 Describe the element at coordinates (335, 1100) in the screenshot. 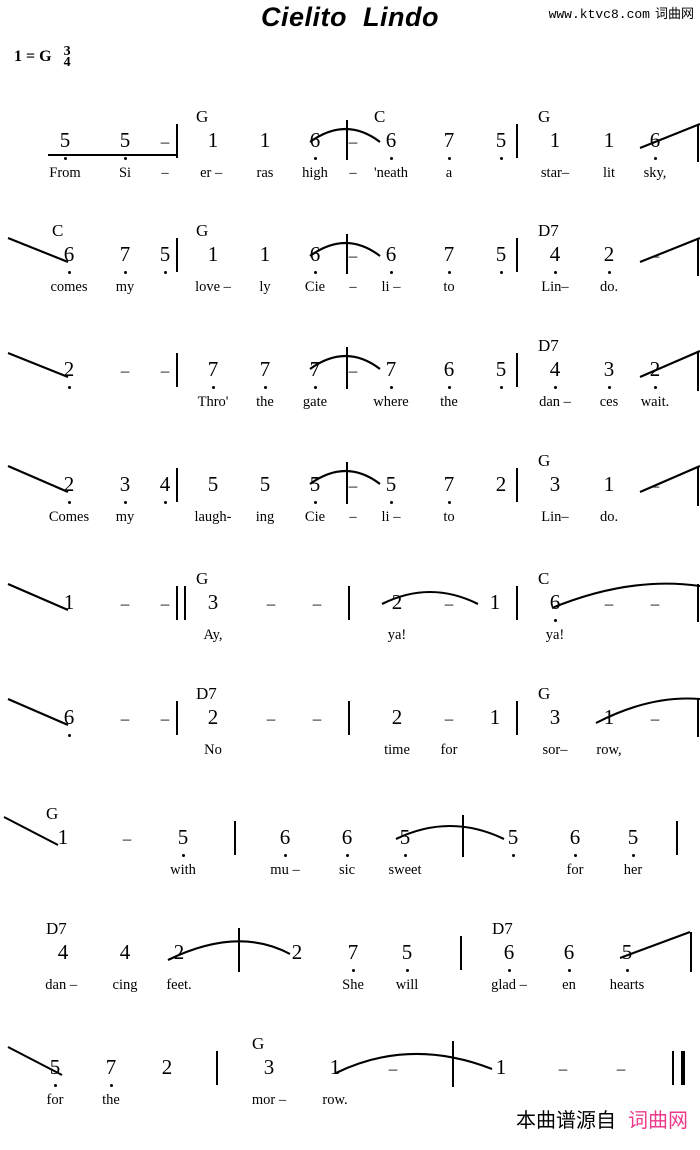

I see `lyric-syllable: row.` at that location.